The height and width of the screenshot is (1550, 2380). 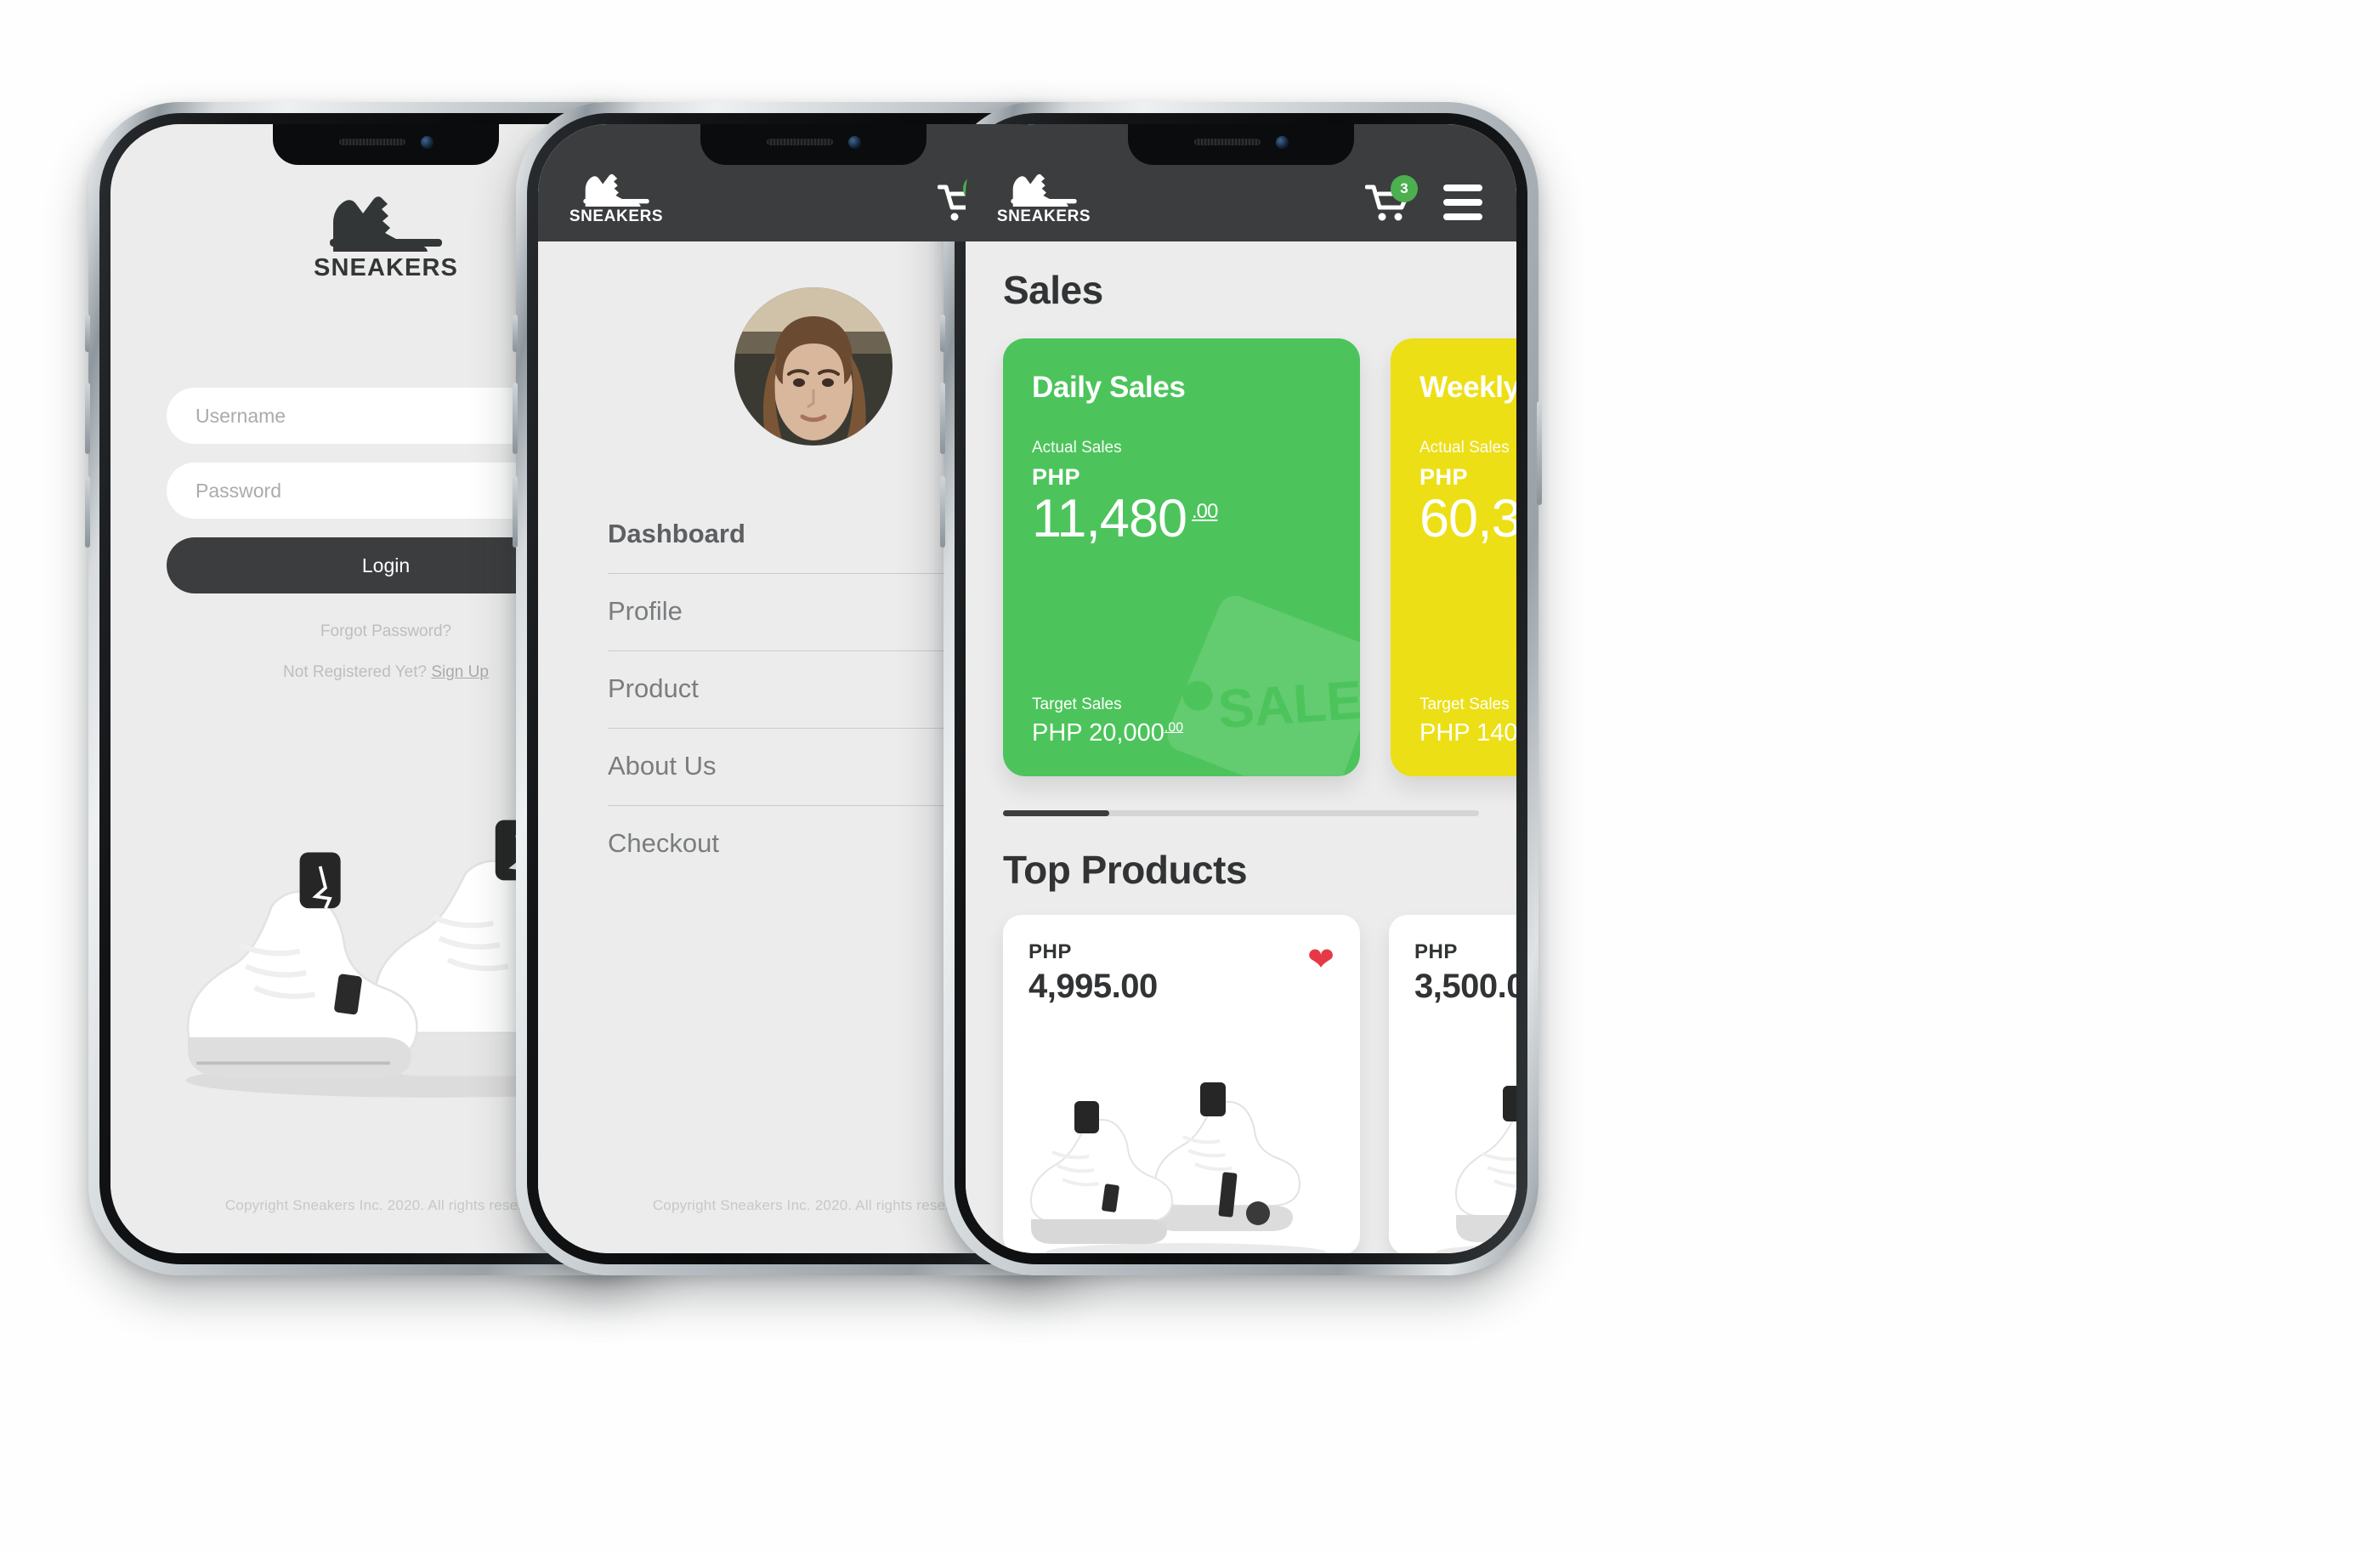 I want to click on target-sales-block: Target Sales PHP 140,000.00, so click(x=1468, y=721).